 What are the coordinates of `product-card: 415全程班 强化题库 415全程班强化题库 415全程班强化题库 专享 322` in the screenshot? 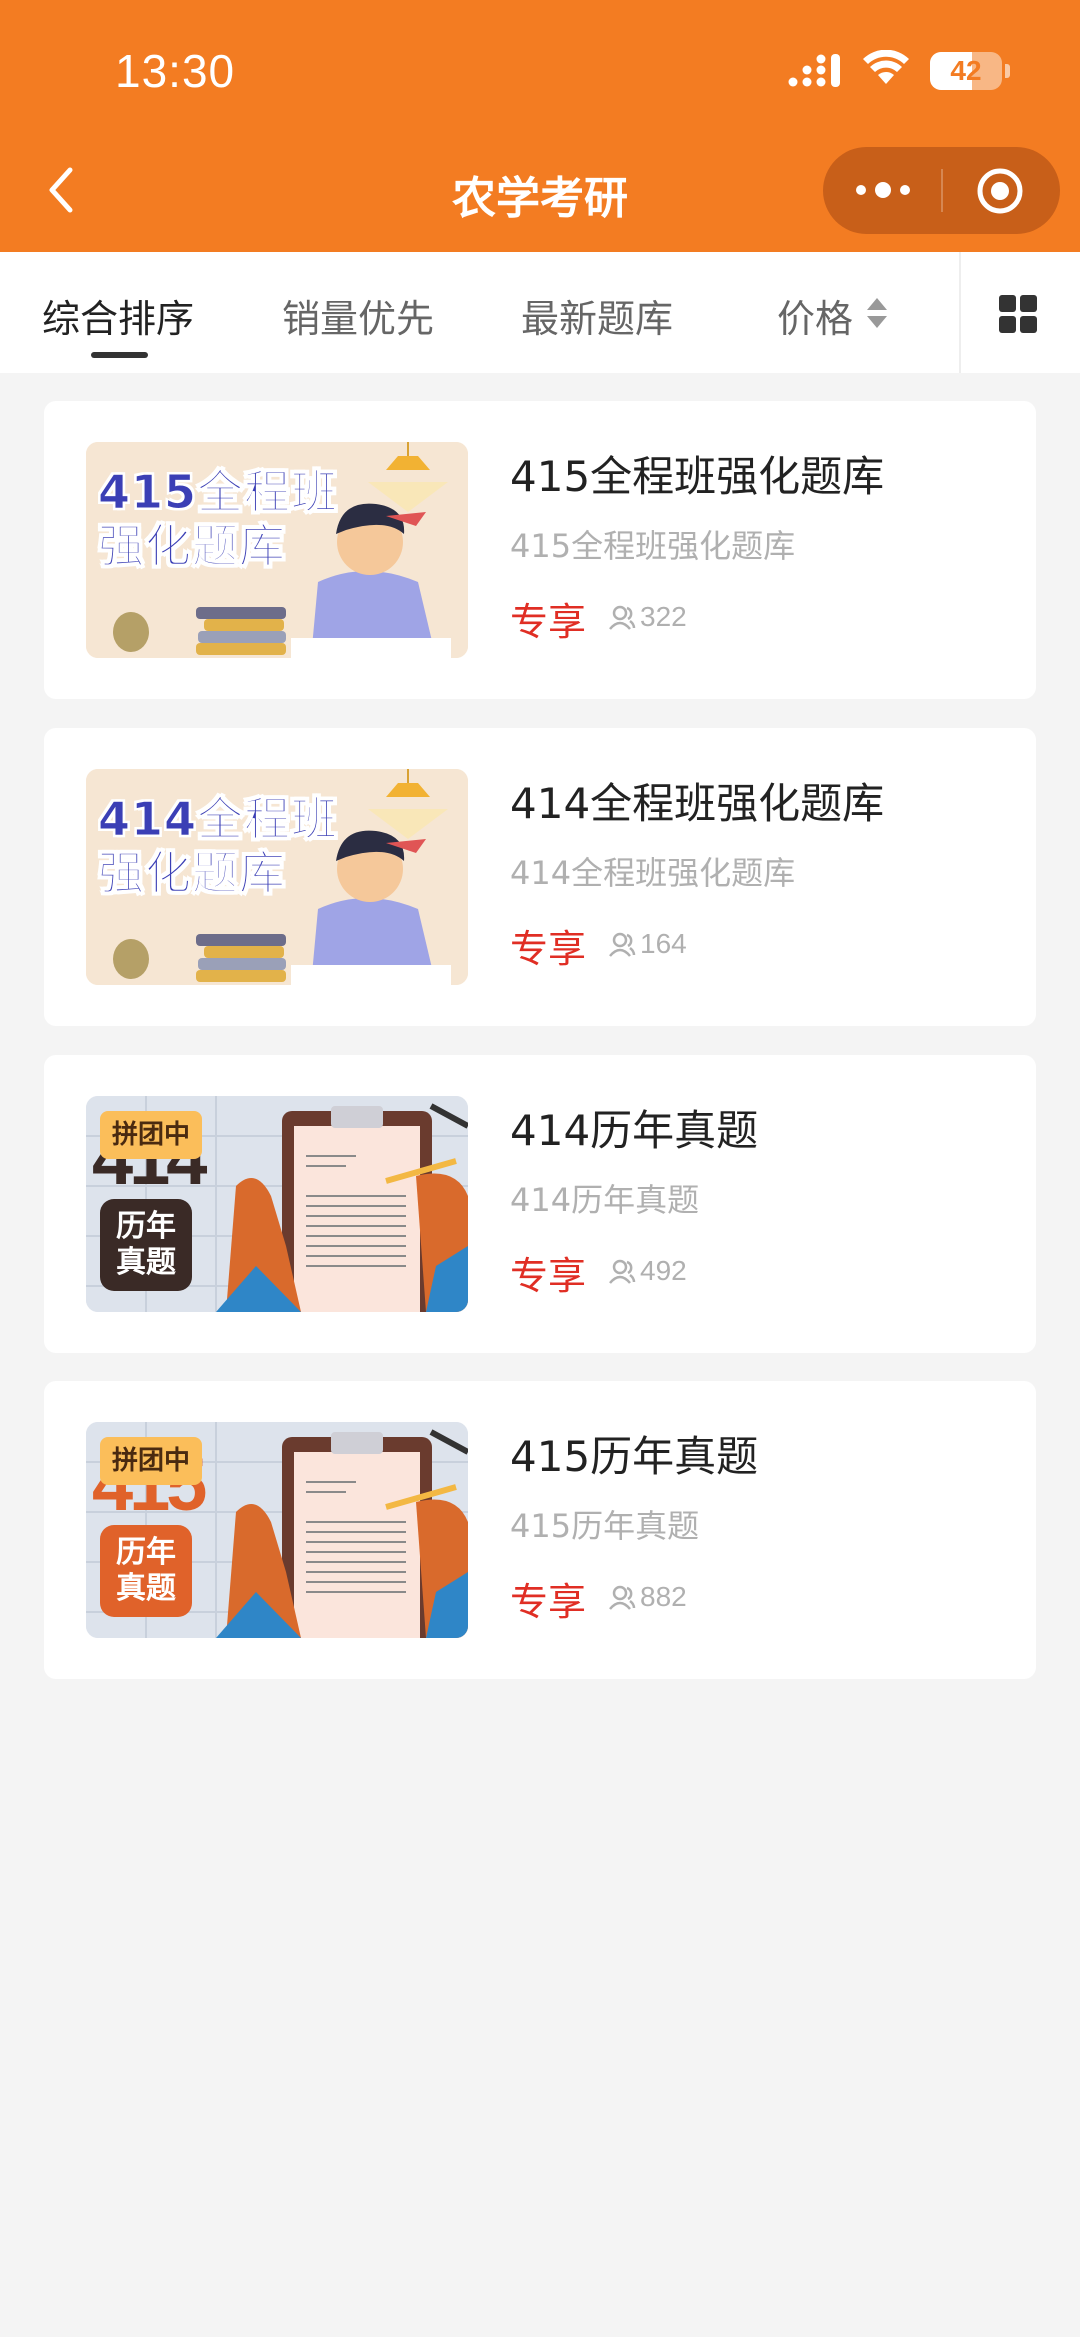 It's located at (540, 550).